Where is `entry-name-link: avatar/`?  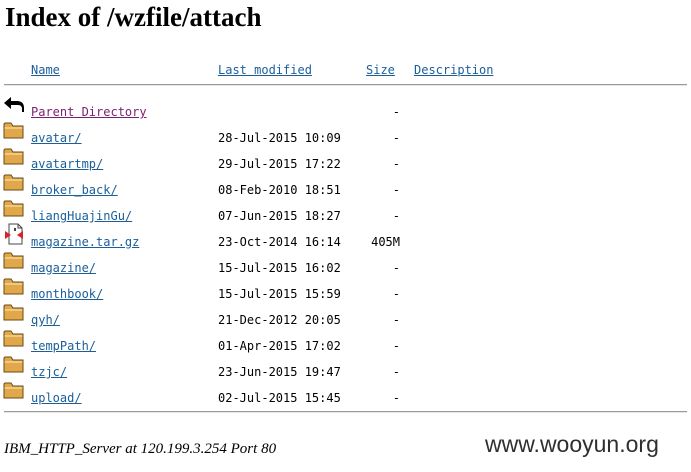
entry-name-link: avatar/ is located at coordinates (56, 138).